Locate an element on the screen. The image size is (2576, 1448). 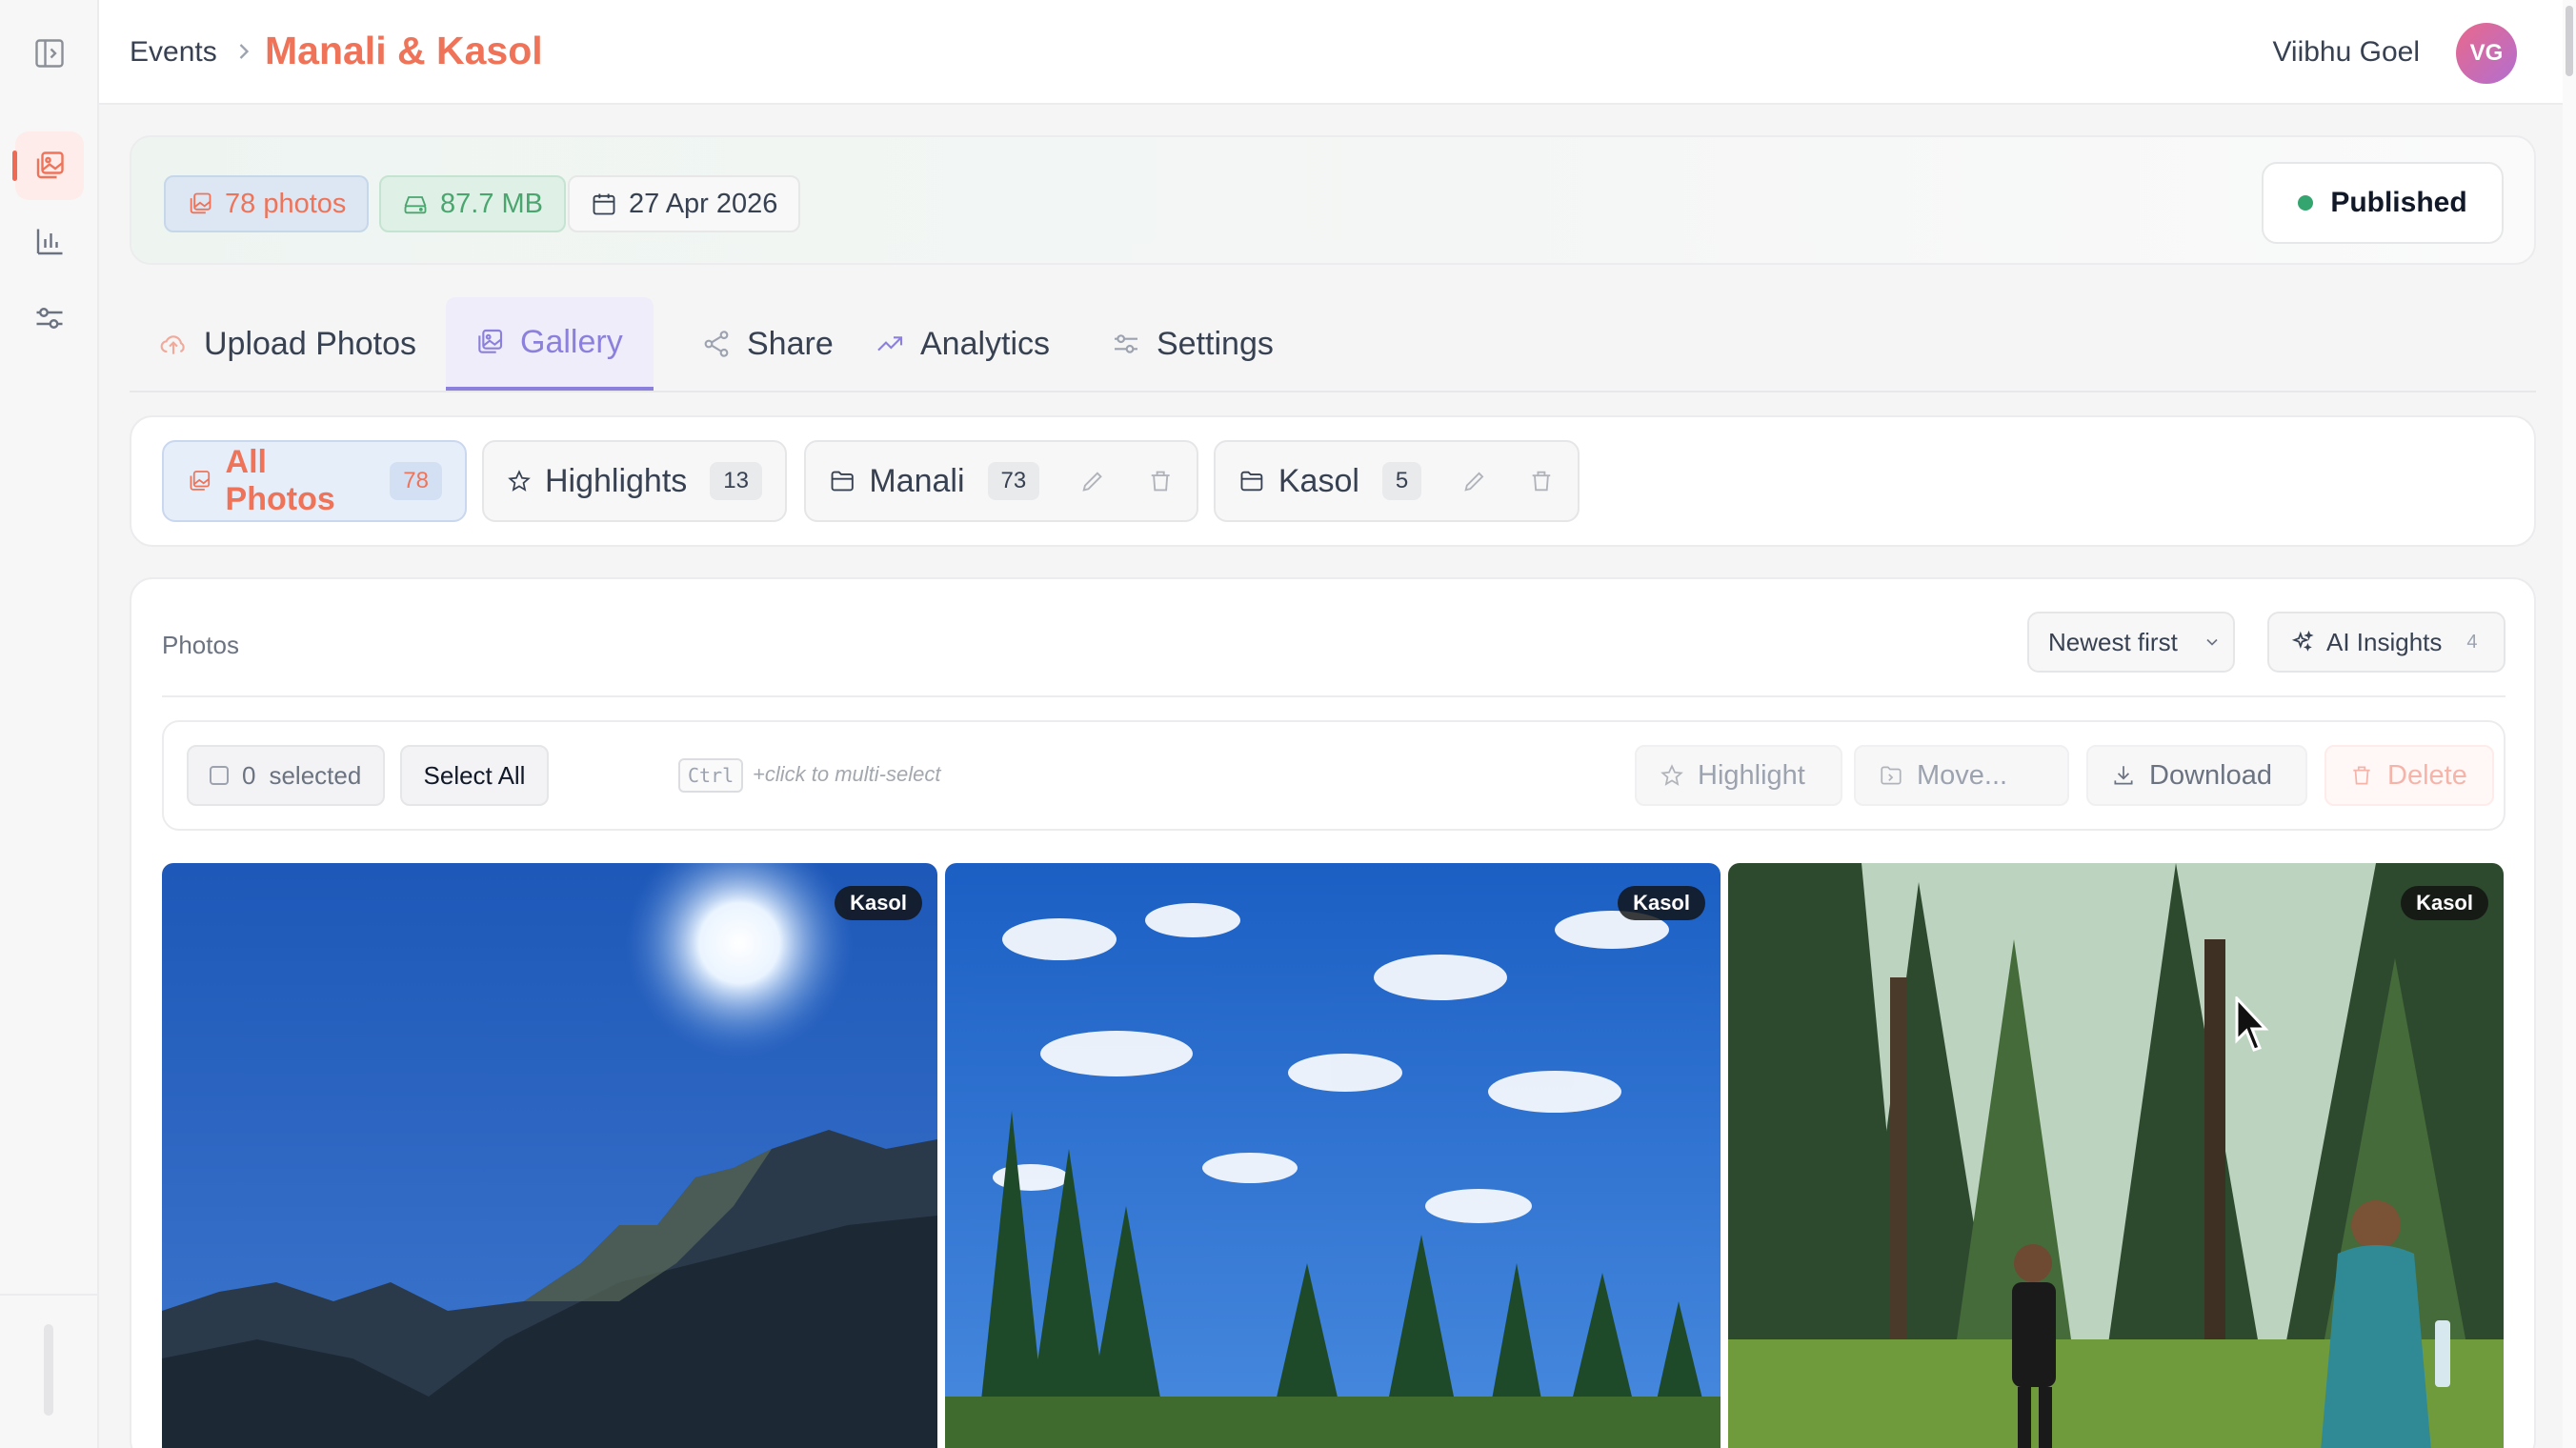
tab-upload-photos: Upload Photos is located at coordinates (288, 344).